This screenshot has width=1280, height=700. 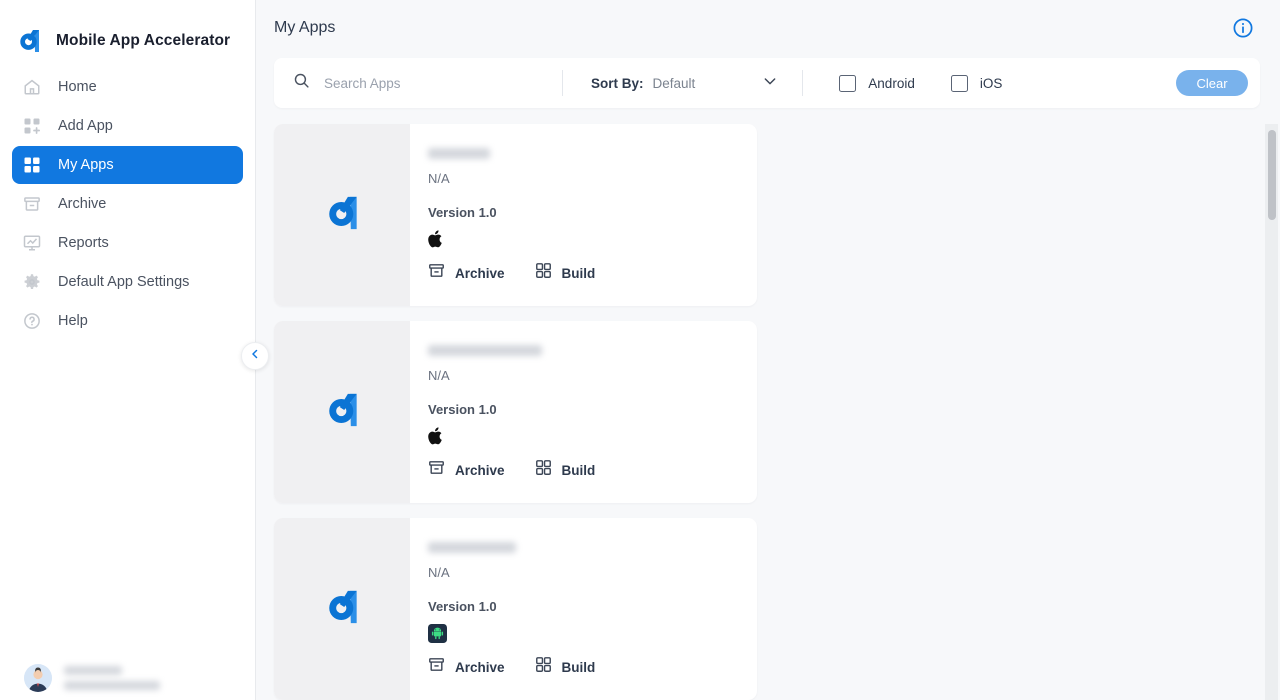 What do you see at coordinates (127, 31) in the screenshot?
I see `brand: Mobile App Accelerator` at bounding box center [127, 31].